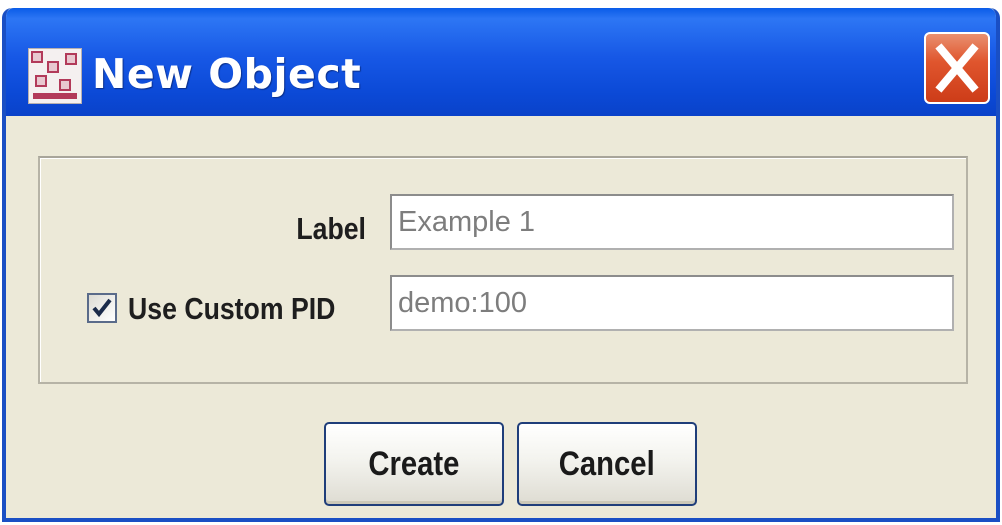 The image size is (1002, 525). Describe the element at coordinates (672, 303) in the screenshot. I see `custom-pid-input` at that location.